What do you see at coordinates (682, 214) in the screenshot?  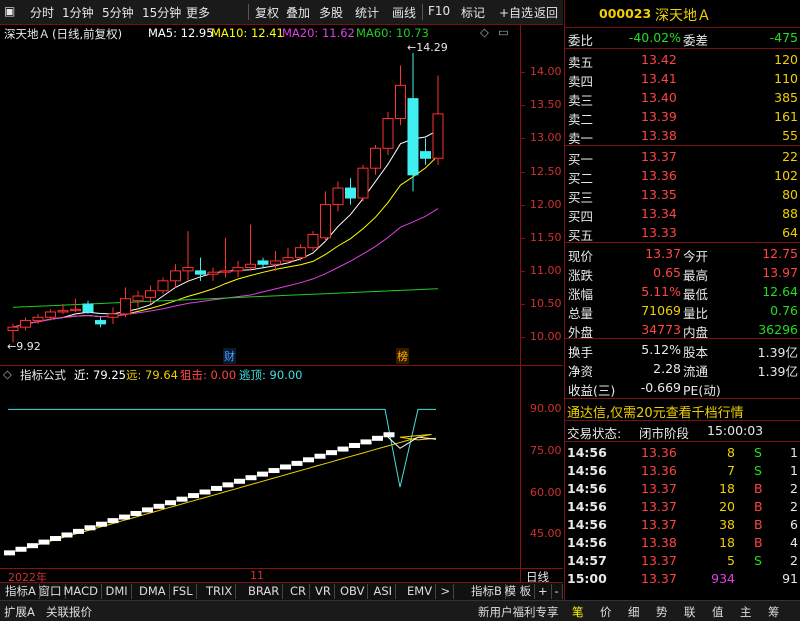 I see `bid-row: 买四 13.34 88` at bounding box center [682, 214].